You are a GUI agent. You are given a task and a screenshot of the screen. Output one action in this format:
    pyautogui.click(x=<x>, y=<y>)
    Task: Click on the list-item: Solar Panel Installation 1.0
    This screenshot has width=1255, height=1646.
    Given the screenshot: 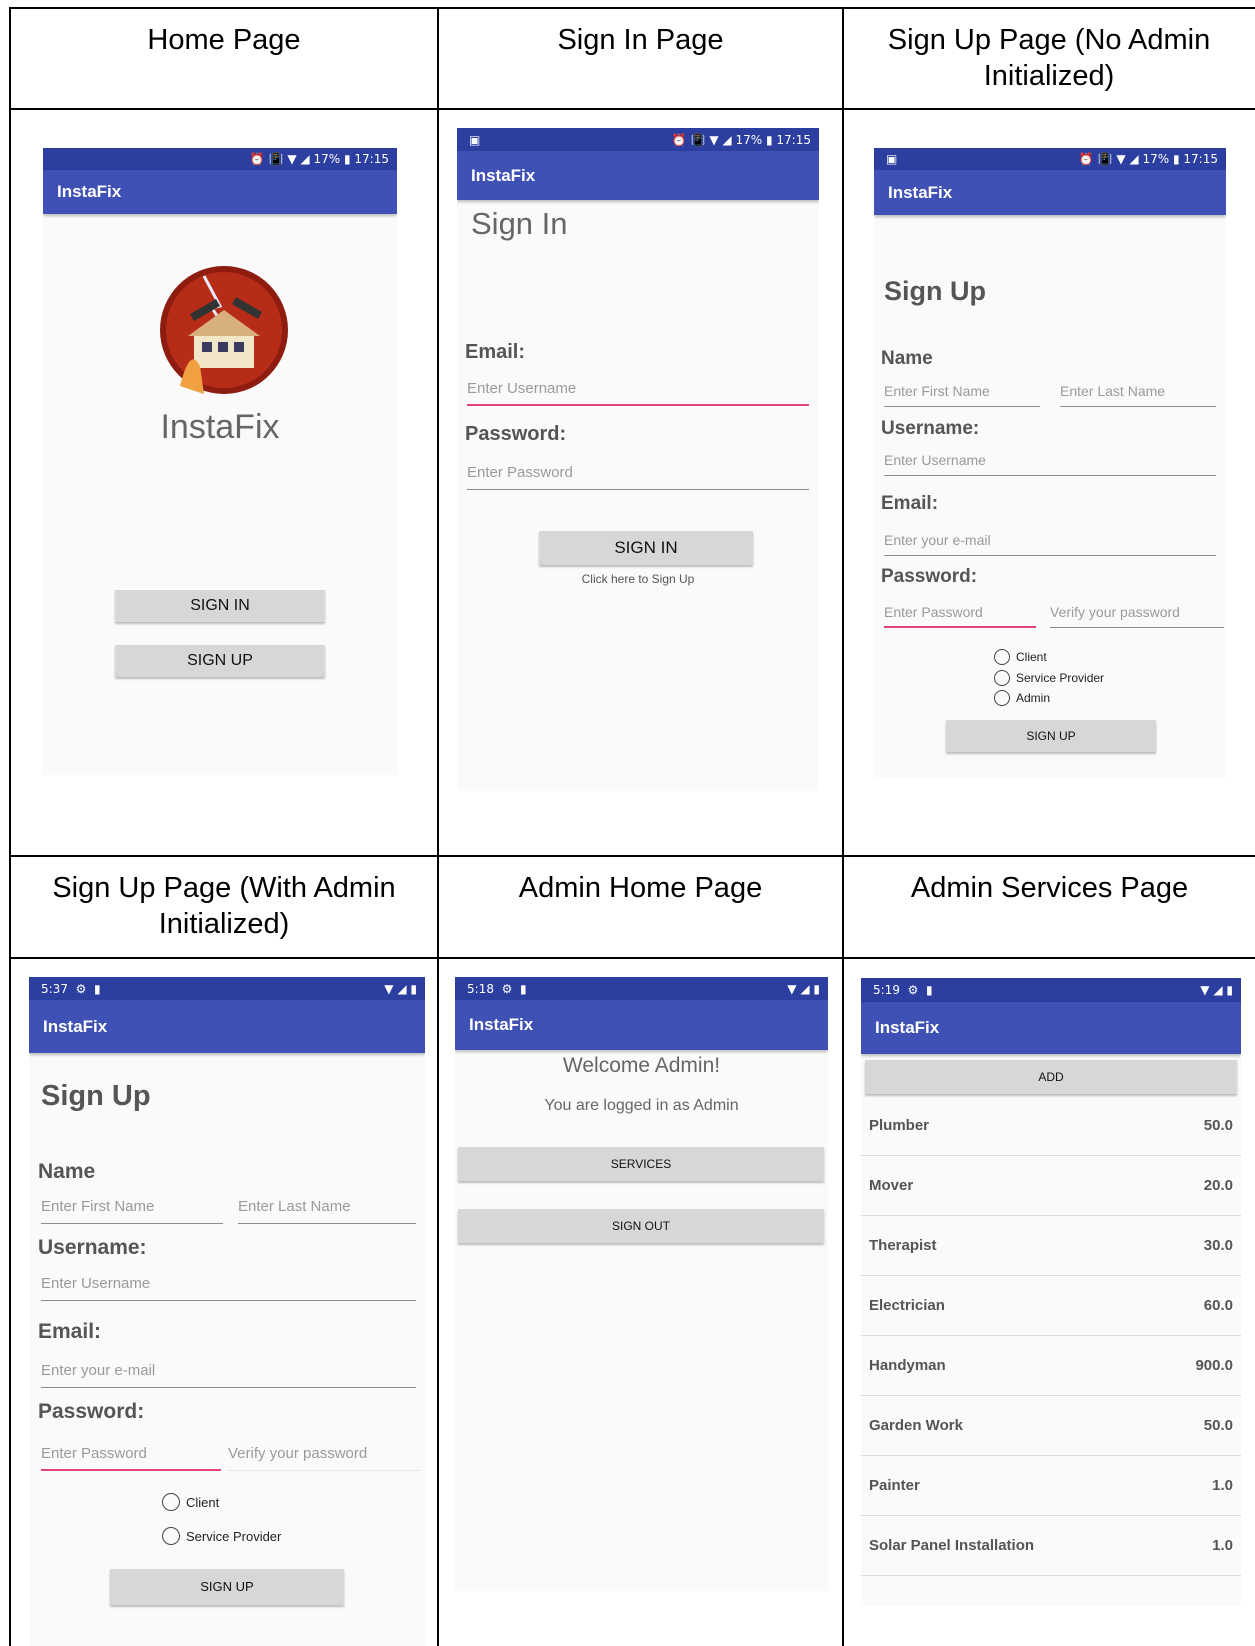 What is the action you would take?
    pyautogui.click(x=1051, y=1546)
    